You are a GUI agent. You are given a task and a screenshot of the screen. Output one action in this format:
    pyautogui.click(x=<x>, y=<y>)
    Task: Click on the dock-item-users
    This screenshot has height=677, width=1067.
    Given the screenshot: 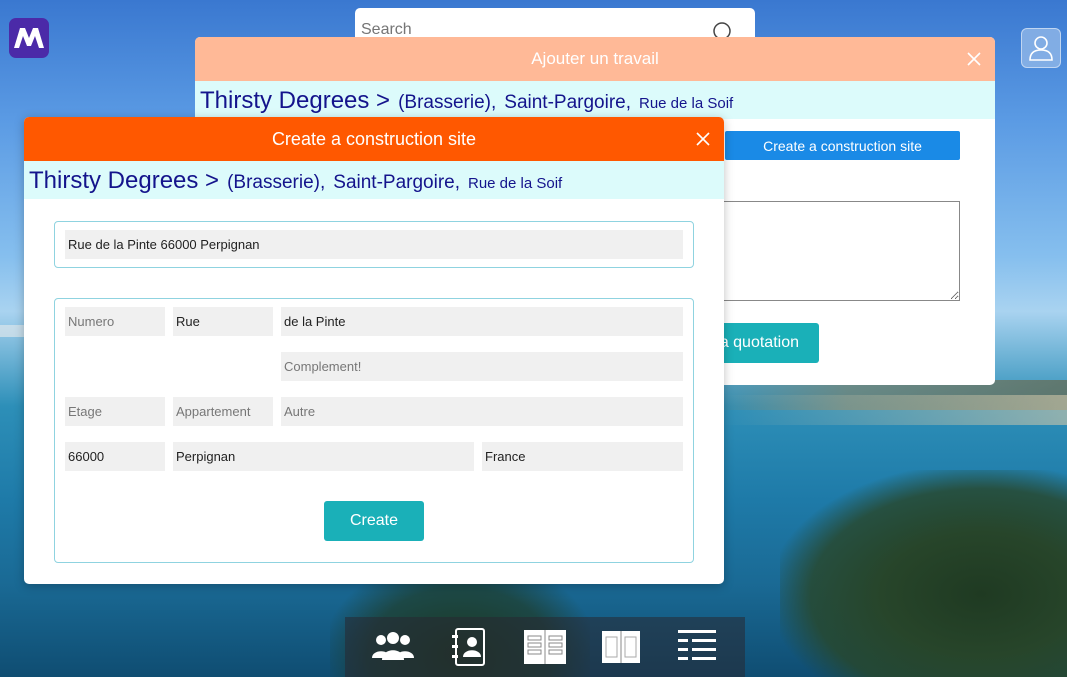 What is the action you would take?
    pyautogui.click(x=393, y=647)
    